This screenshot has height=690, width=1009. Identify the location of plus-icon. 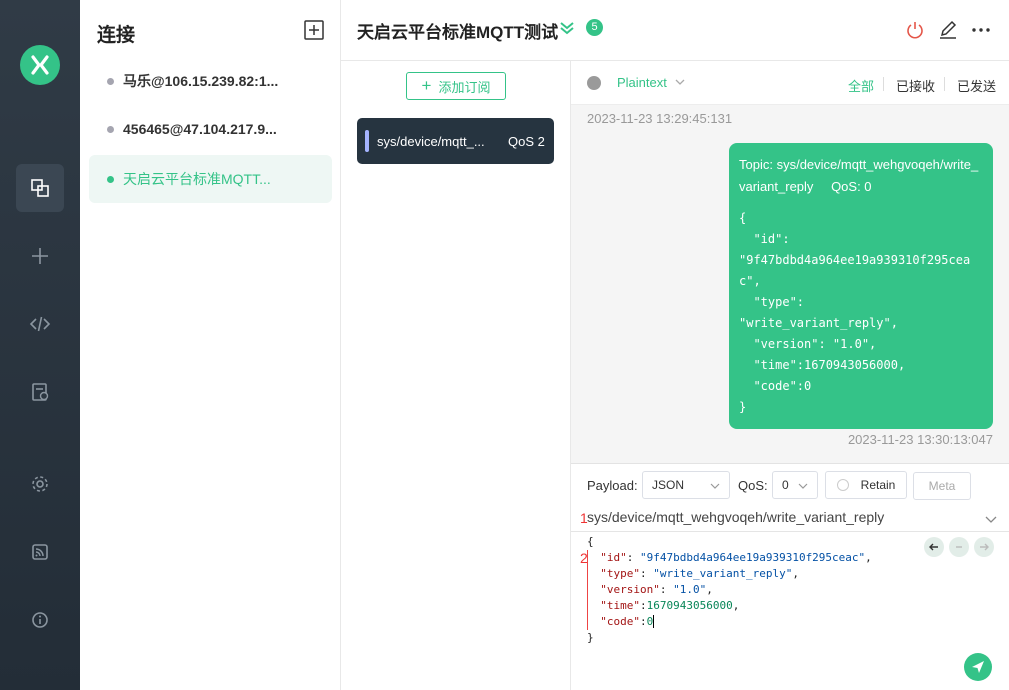
(40, 256).